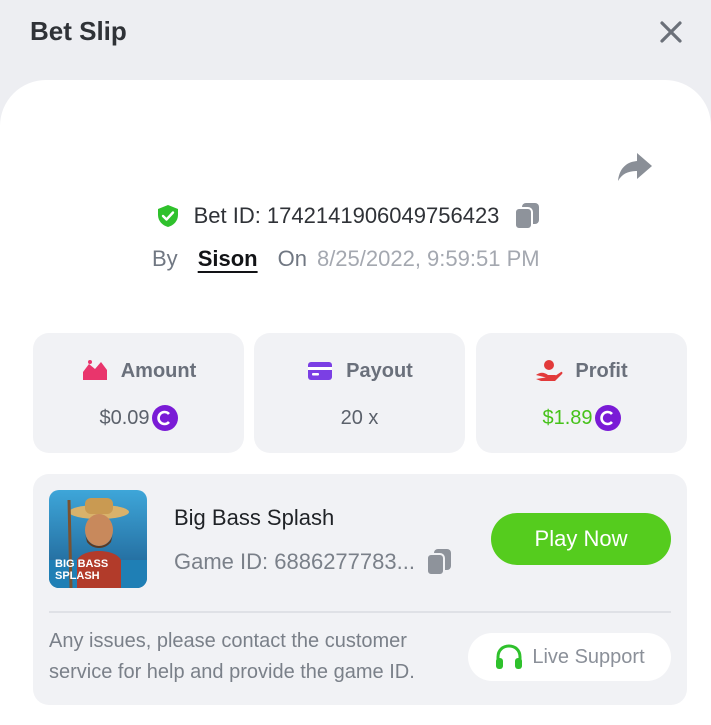  What do you see at coordinates (359, 417) in the screenshot?
I see `payout-value: 20 x` at bounding box center [359, 417].